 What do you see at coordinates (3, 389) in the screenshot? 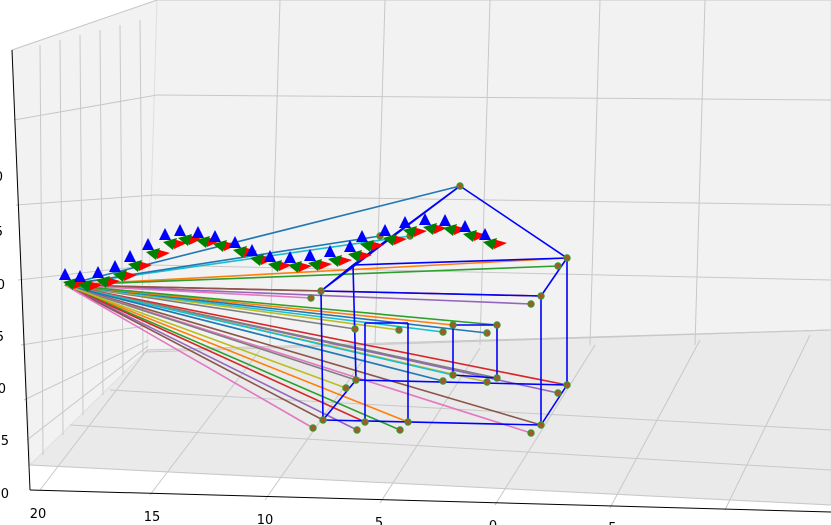
I see `z-tick-label-2: 0` at bounding box center [3, 389].